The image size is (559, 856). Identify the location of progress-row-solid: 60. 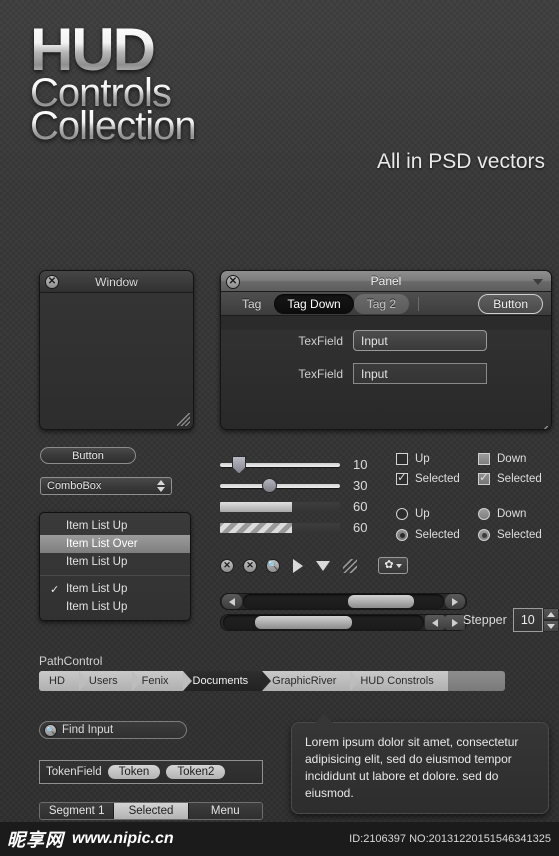
(305, 506).